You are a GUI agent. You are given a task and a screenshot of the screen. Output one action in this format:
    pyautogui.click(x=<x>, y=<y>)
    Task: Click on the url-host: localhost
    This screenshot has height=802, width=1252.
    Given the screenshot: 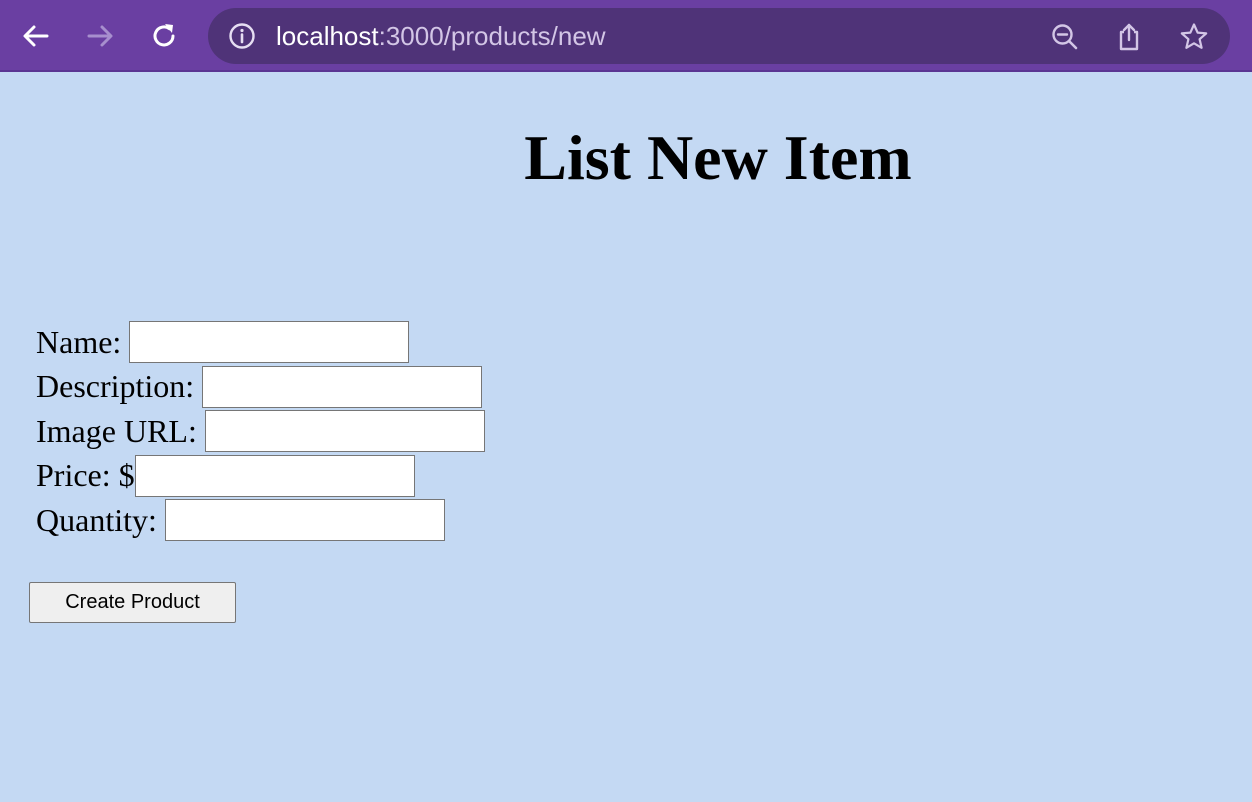 What is the action you would take?
    pyautogui.click(x=327, y=36)
    